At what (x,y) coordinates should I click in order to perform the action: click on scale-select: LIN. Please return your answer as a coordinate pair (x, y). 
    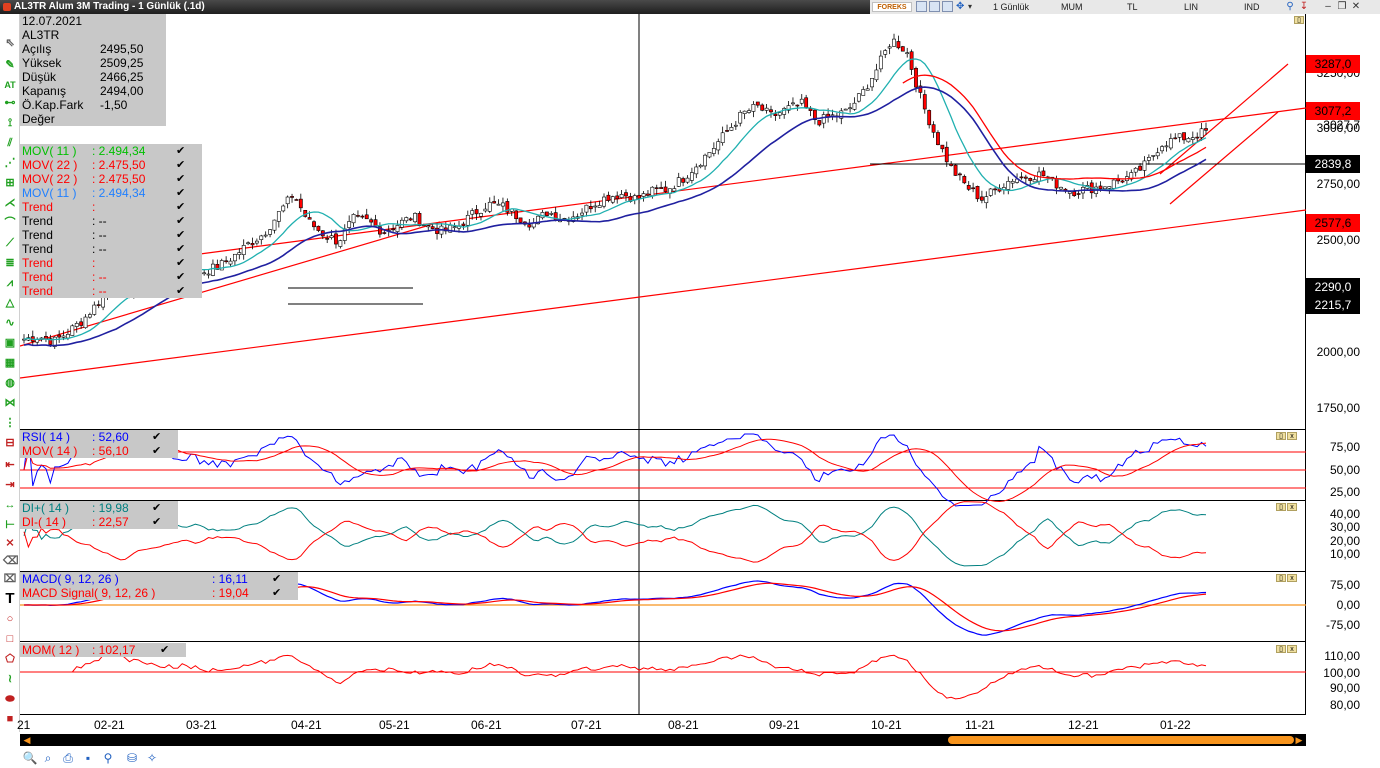
    Looking at the image, I should click on (1191, 7).